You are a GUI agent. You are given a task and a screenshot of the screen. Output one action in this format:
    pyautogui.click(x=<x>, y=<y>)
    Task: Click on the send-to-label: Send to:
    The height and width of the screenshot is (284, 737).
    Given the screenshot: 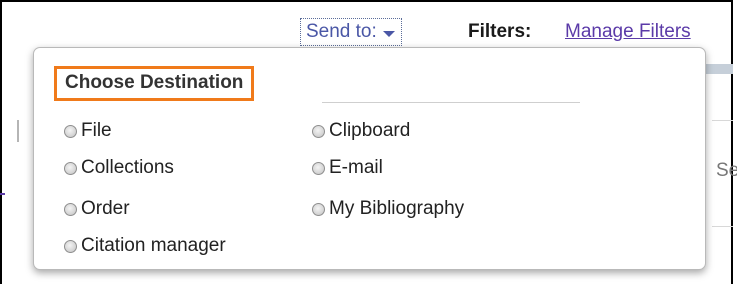 What is the action you would take?
    pyautogui.click(x=341, y=31)
    